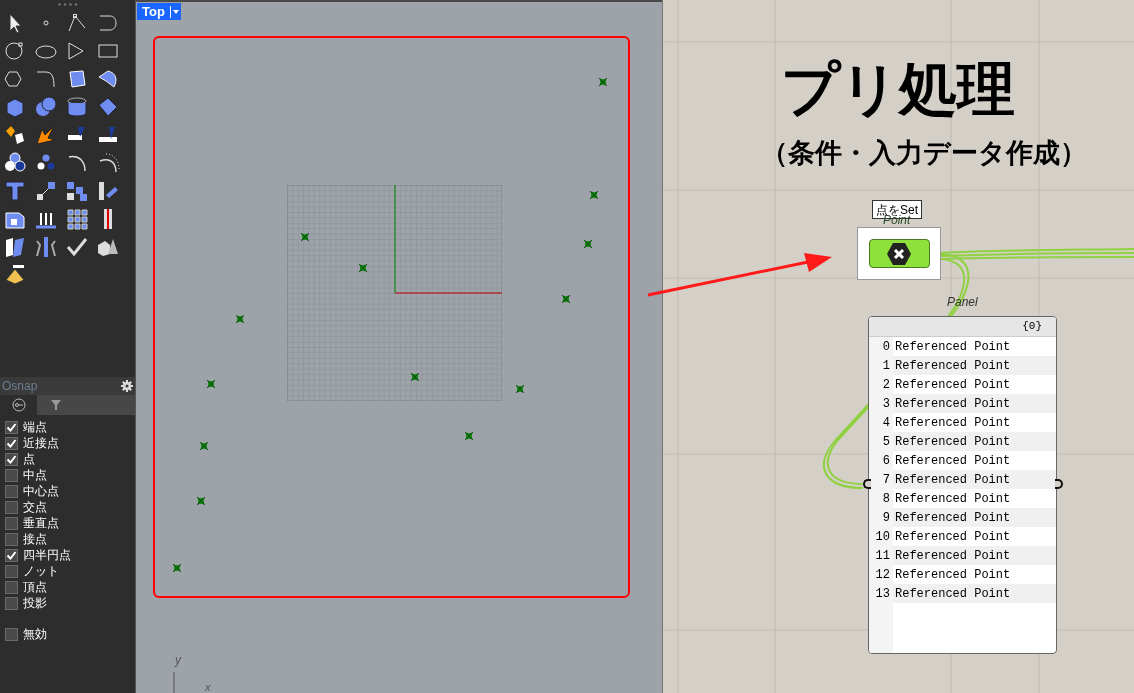 Image resolution: width=1134 pixels, height=693 pixels. I want to click on squares-icon, so click(77, 191).